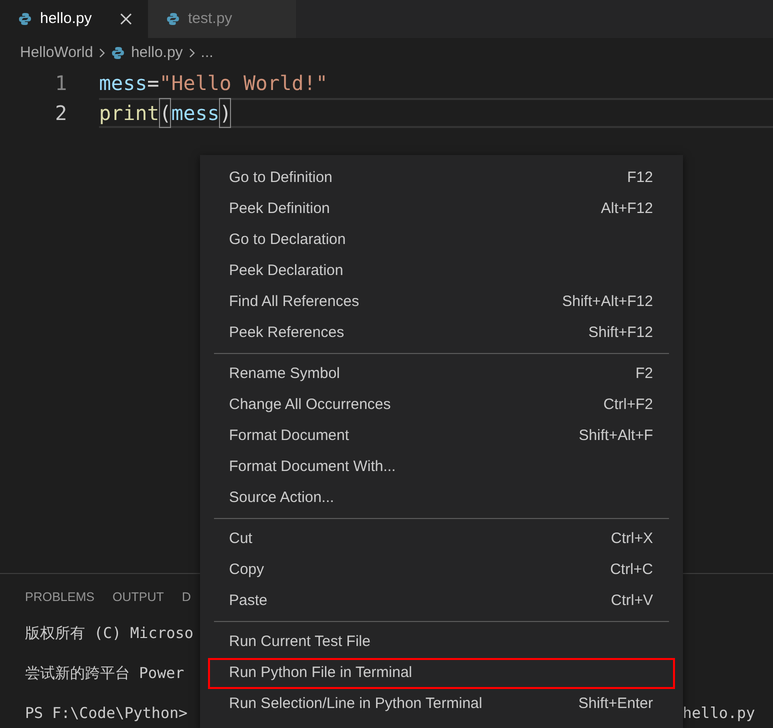 The image size is (773, 728). I want to click on shortcut-label: Ctrl+V, so click(631, 601).